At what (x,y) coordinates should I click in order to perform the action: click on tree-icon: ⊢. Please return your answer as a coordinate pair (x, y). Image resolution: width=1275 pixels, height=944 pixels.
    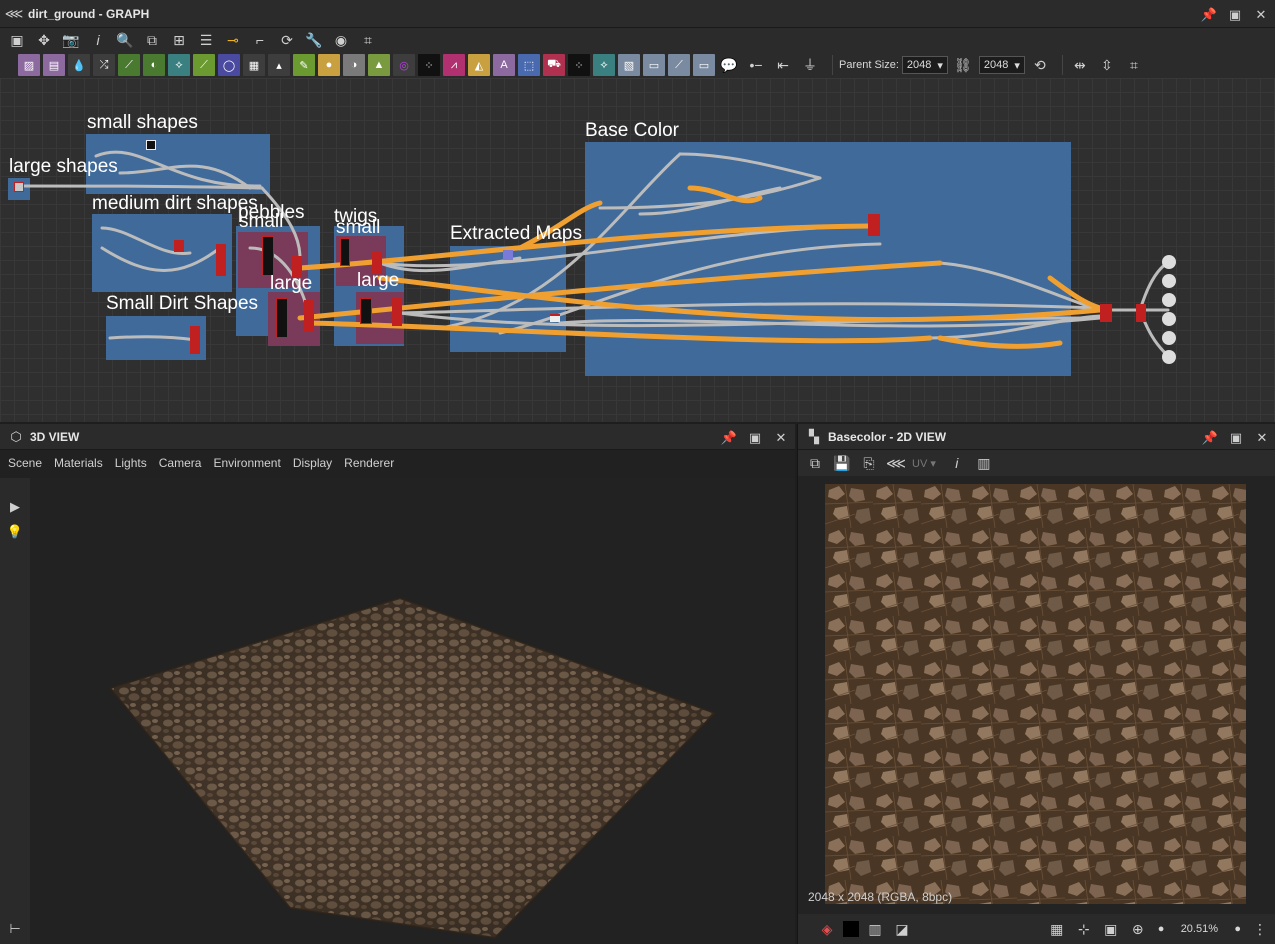
    Looking at the image, I should click on (15, 928).